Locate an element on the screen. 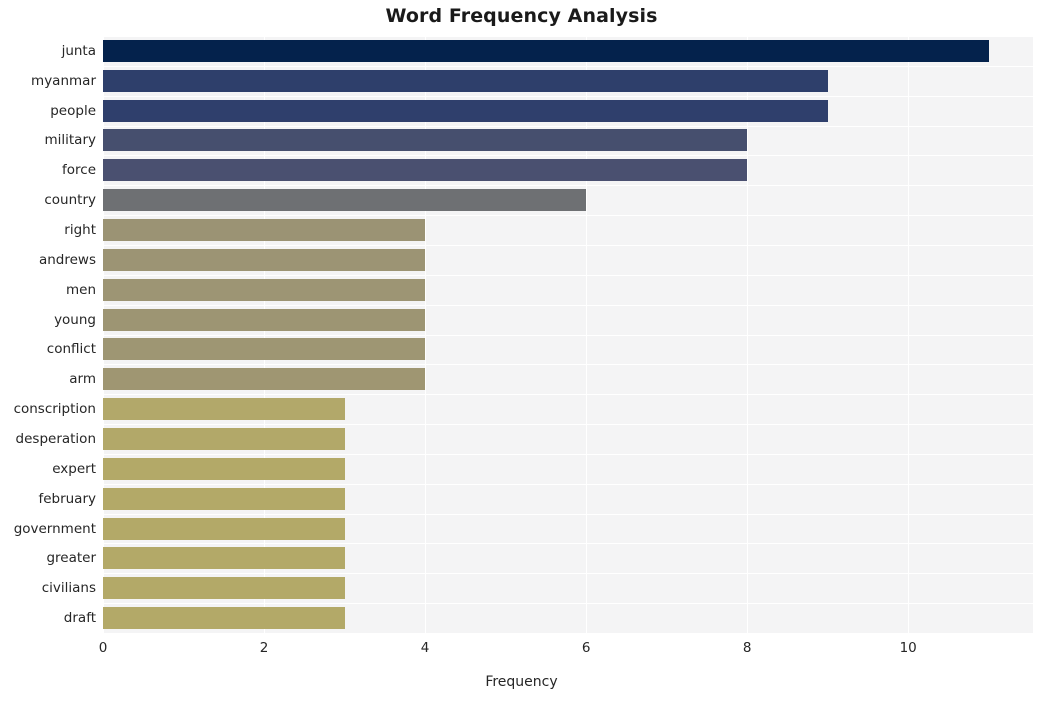 The width and height of the screenshot is (1043, 701). y-tick-label: february is located at coordinates (67, 498).